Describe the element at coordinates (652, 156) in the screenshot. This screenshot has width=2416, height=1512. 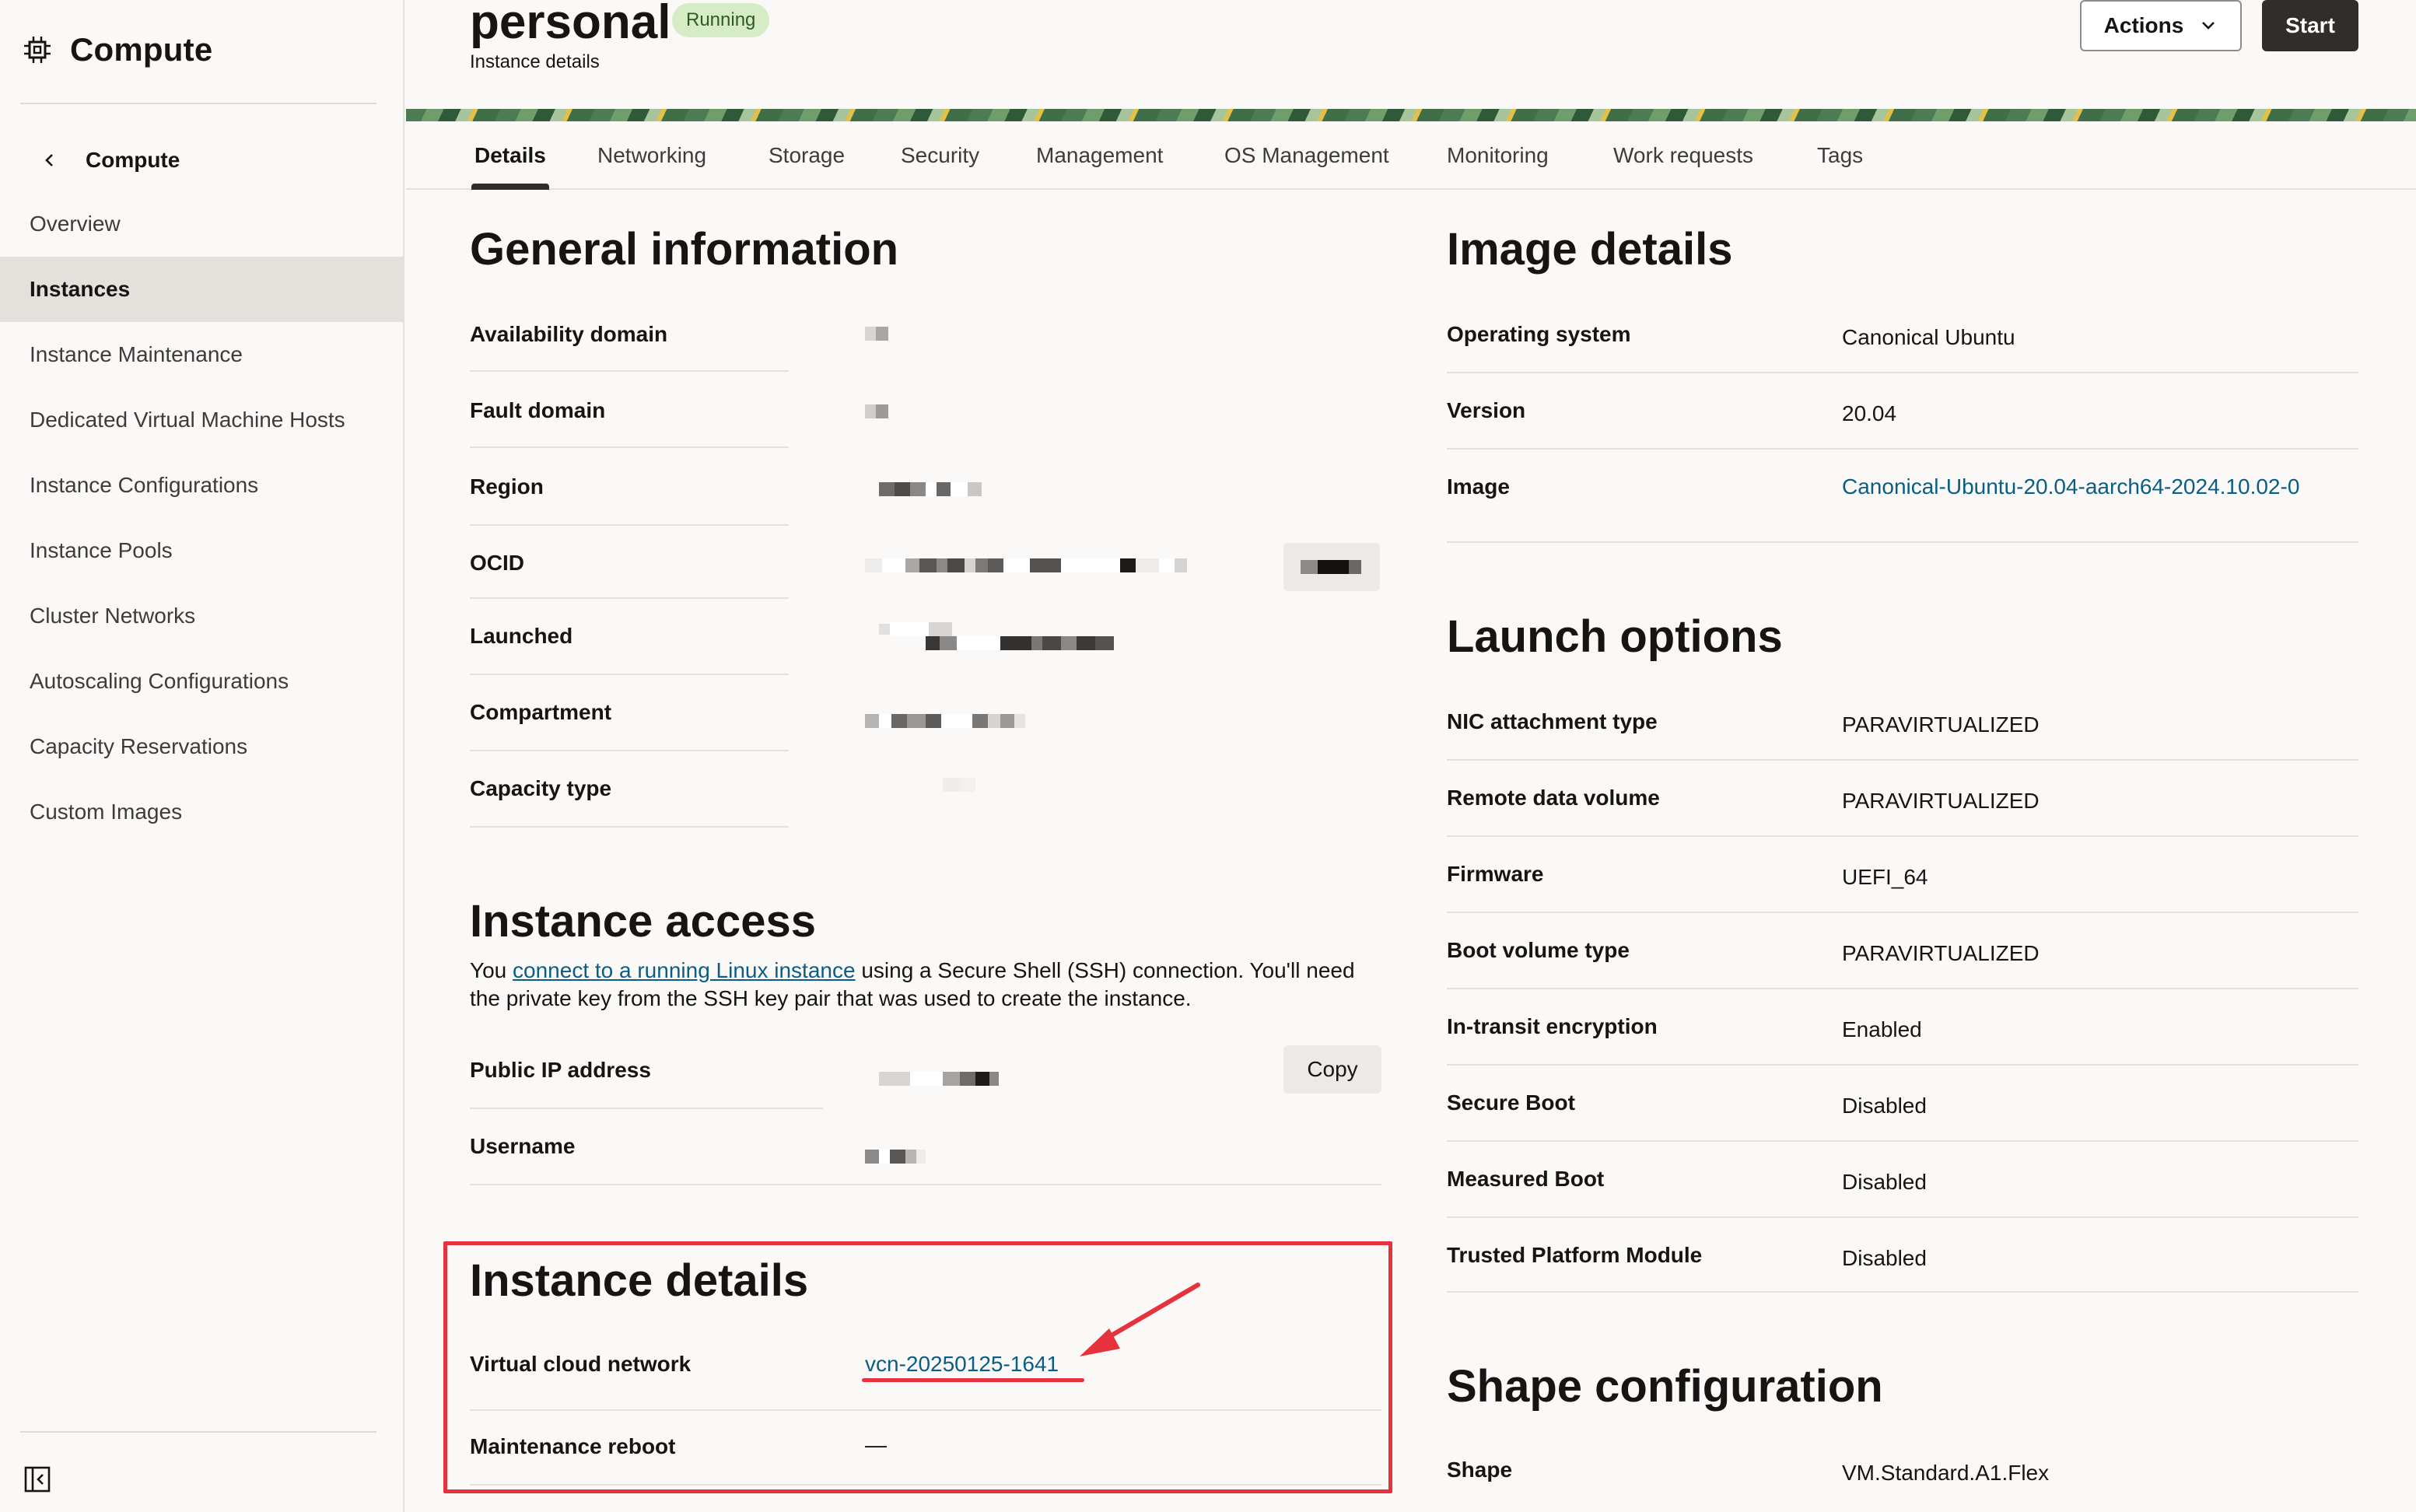
I see `tab-networking: Networking` at that location.